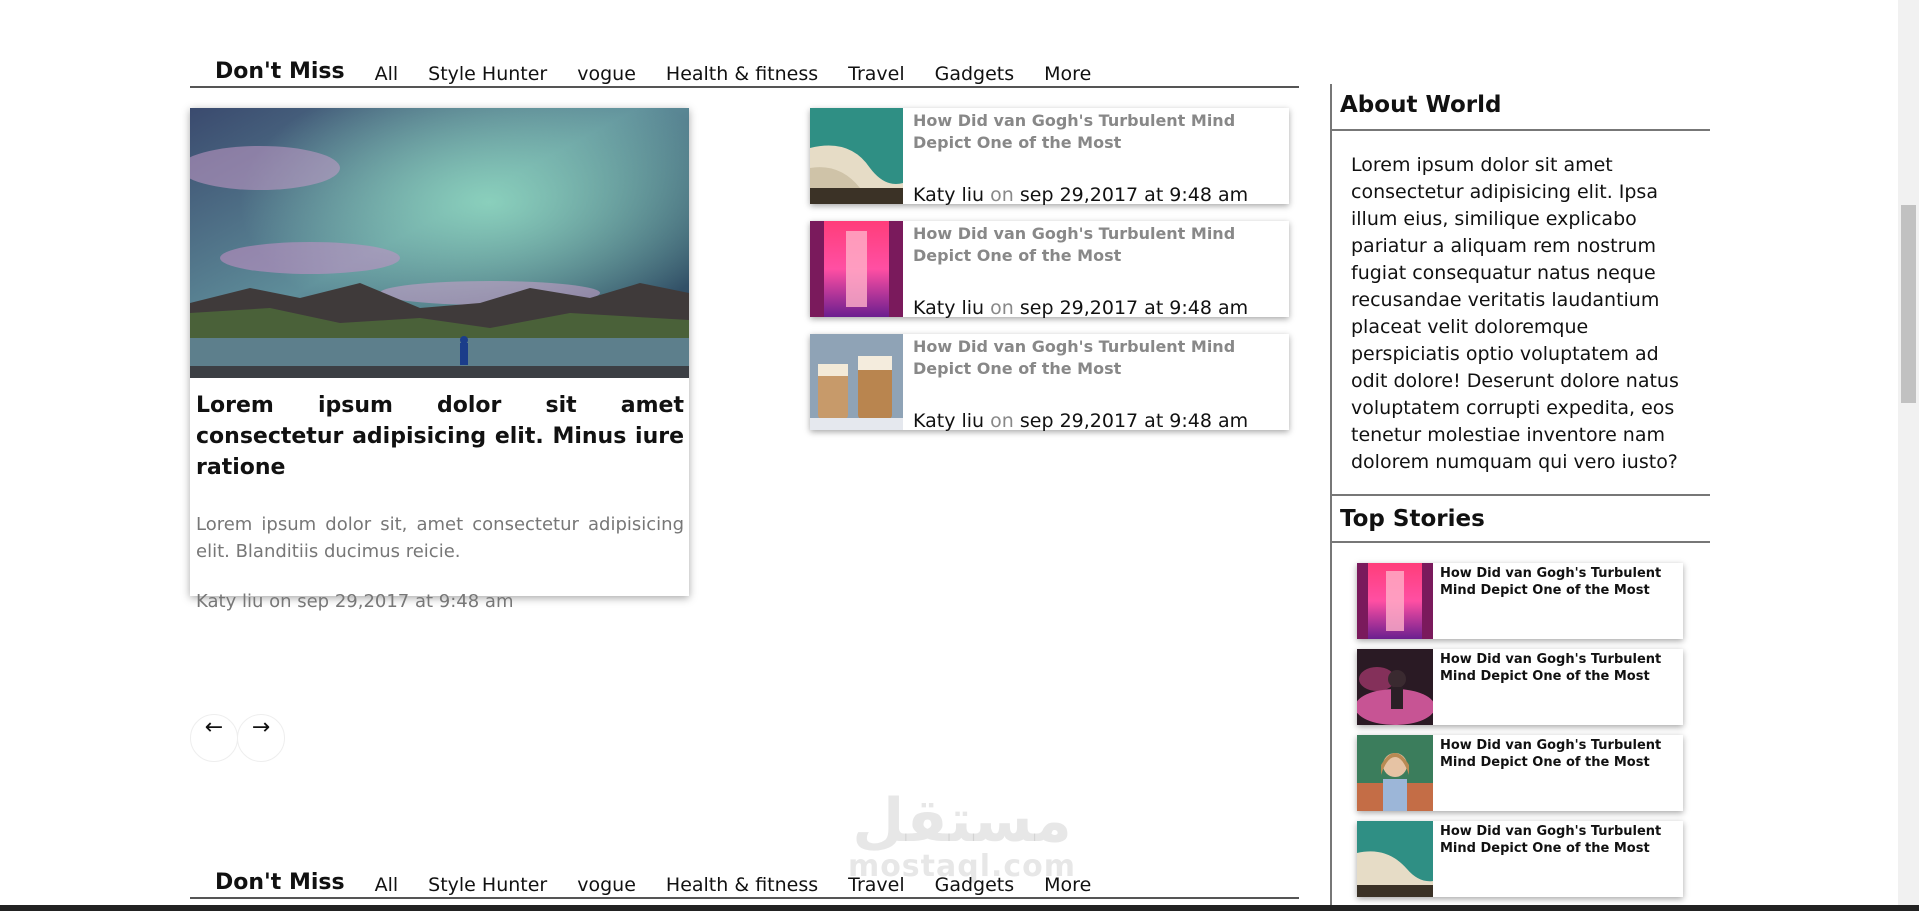 This screenshot has width=1919, height=911. What do you see at coordinates (1908, 304) in the screenshot?
I see `scrollbar-thumb` at bounding box center [1908, 304].